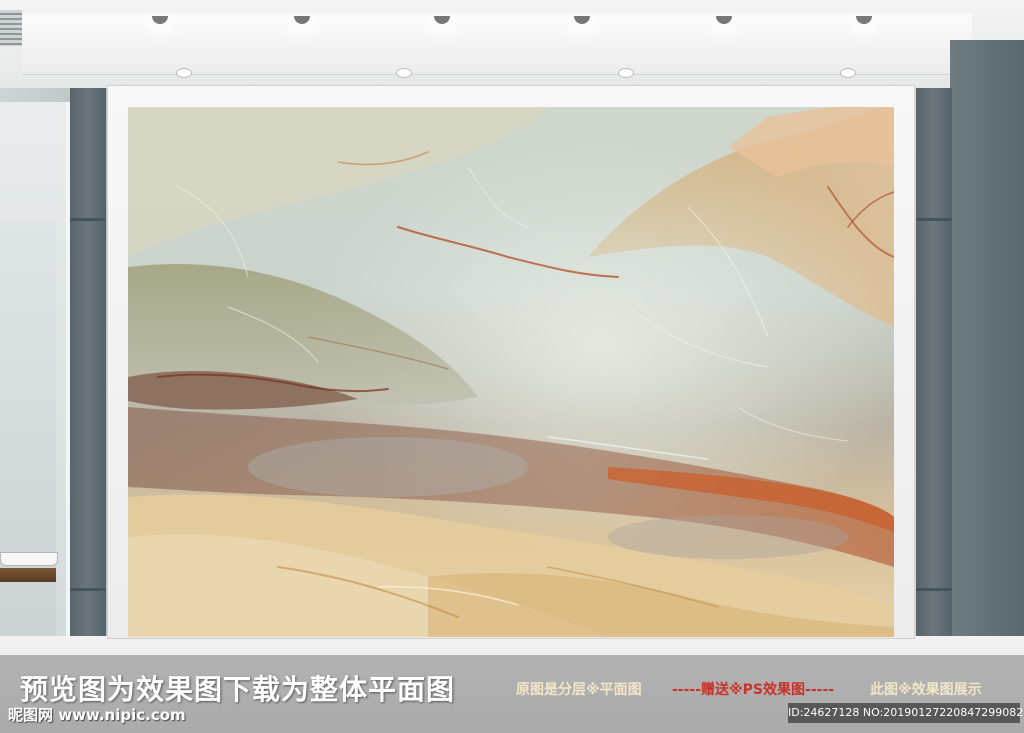 The image size is (1024, 733). I want to click on vanity-counter, so click(28, 575).